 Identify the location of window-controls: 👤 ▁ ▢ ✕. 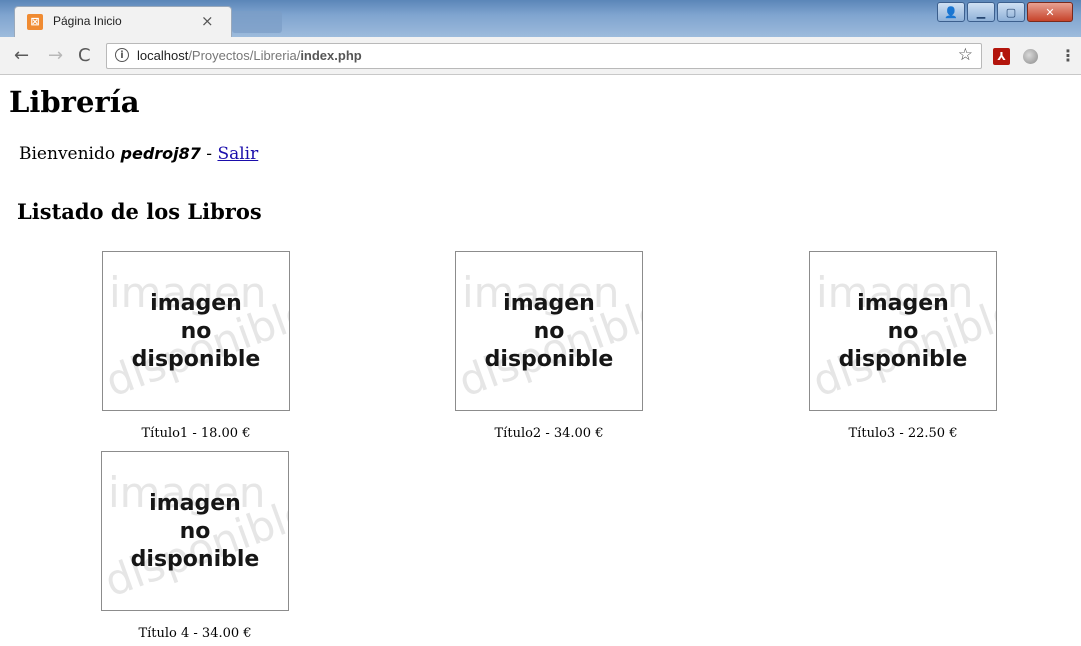
(1005, 12).